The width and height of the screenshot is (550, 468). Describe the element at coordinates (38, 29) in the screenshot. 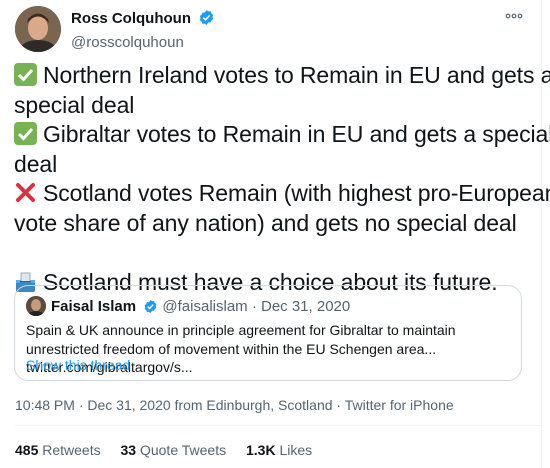

I see `author-avatar` at that location.